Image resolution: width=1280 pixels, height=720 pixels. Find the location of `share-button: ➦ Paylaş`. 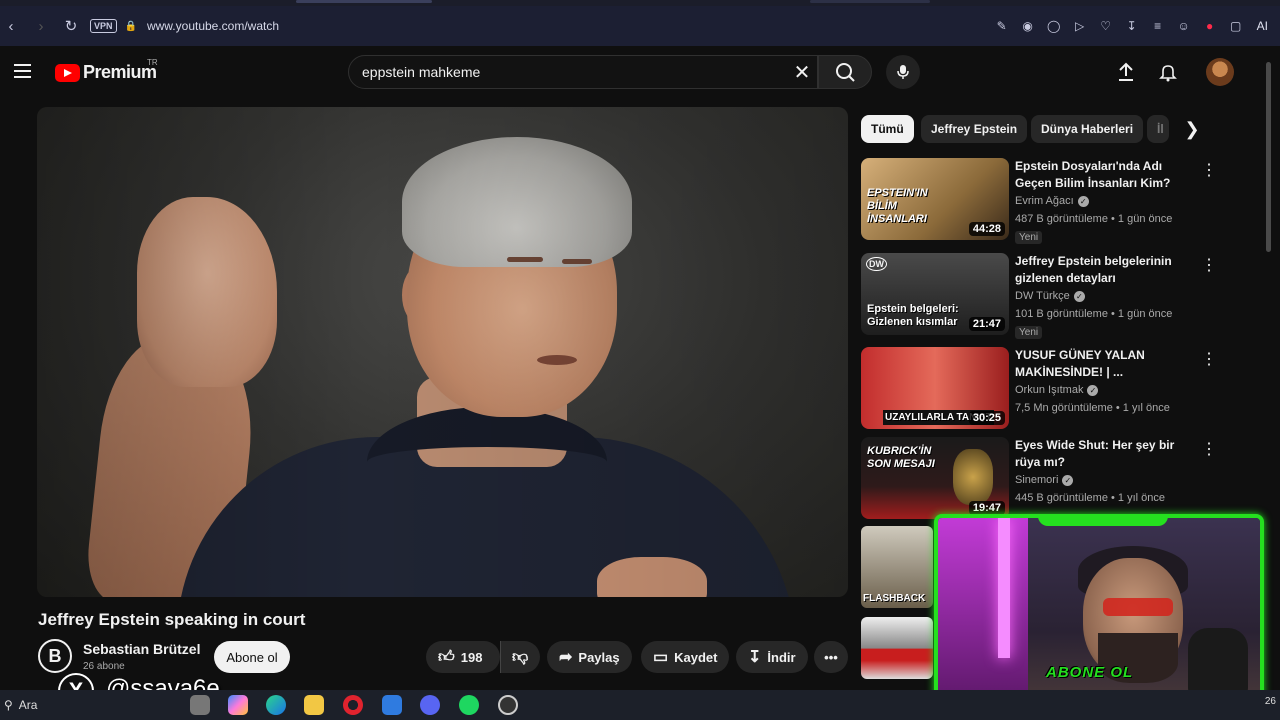

share-button: ➦ Paylaş is located at coordinates (589, 657).